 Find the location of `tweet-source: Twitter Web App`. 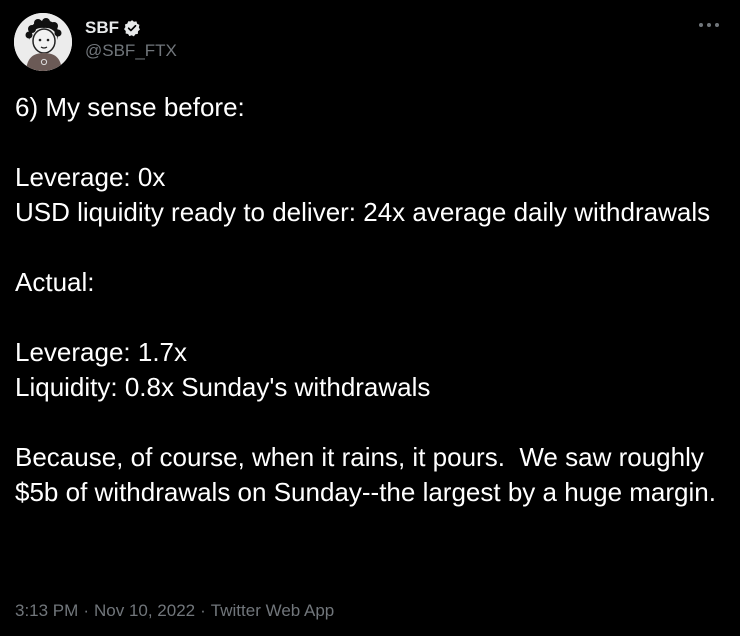

tweet-source: Twitter Web App is located at coordinates (272, 611).